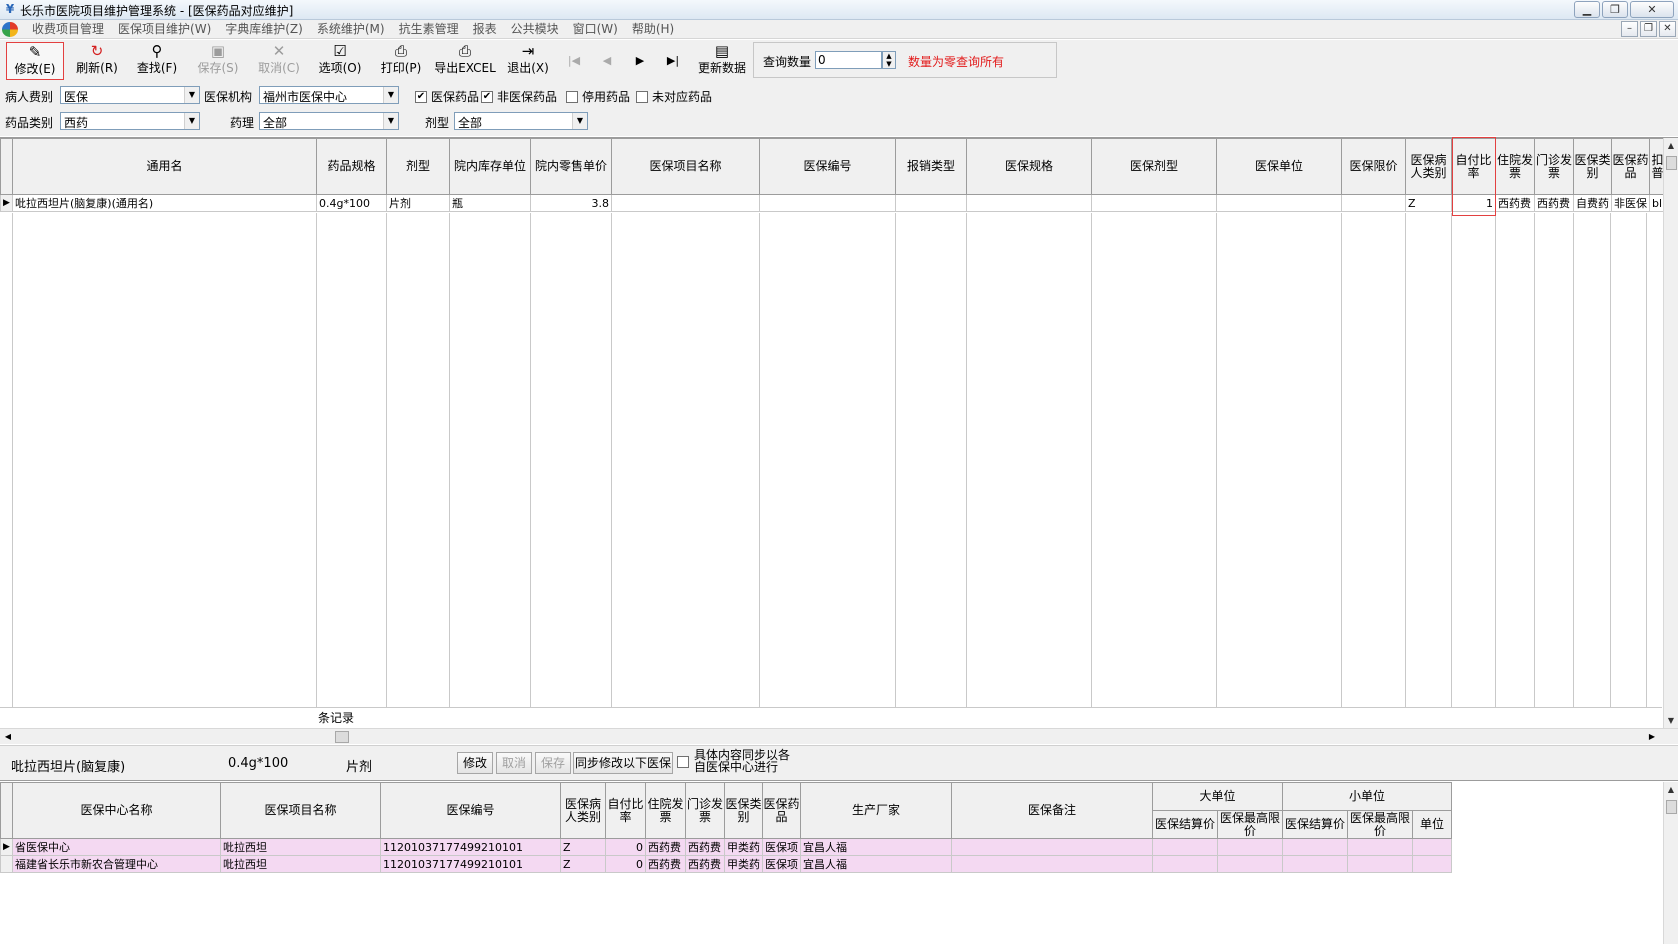  Describe the element at coordinates (351, 203) in the screenshot. I see `table-cell: 0.4g*100` at that location.